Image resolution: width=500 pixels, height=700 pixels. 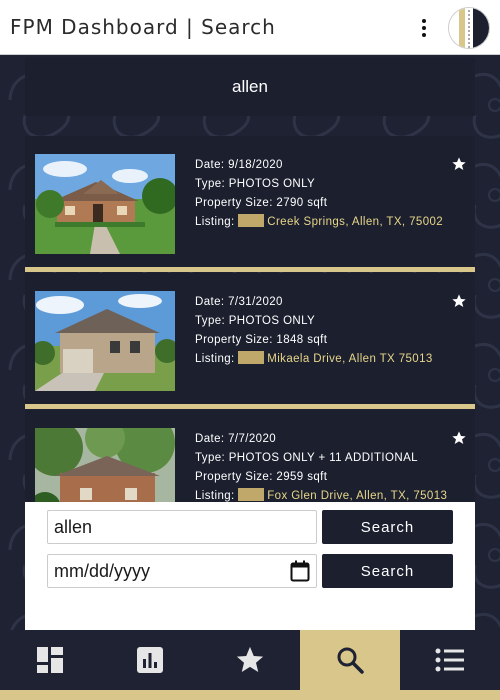 I want to click on search-query-heading: allen, so click(x=250, y=87).